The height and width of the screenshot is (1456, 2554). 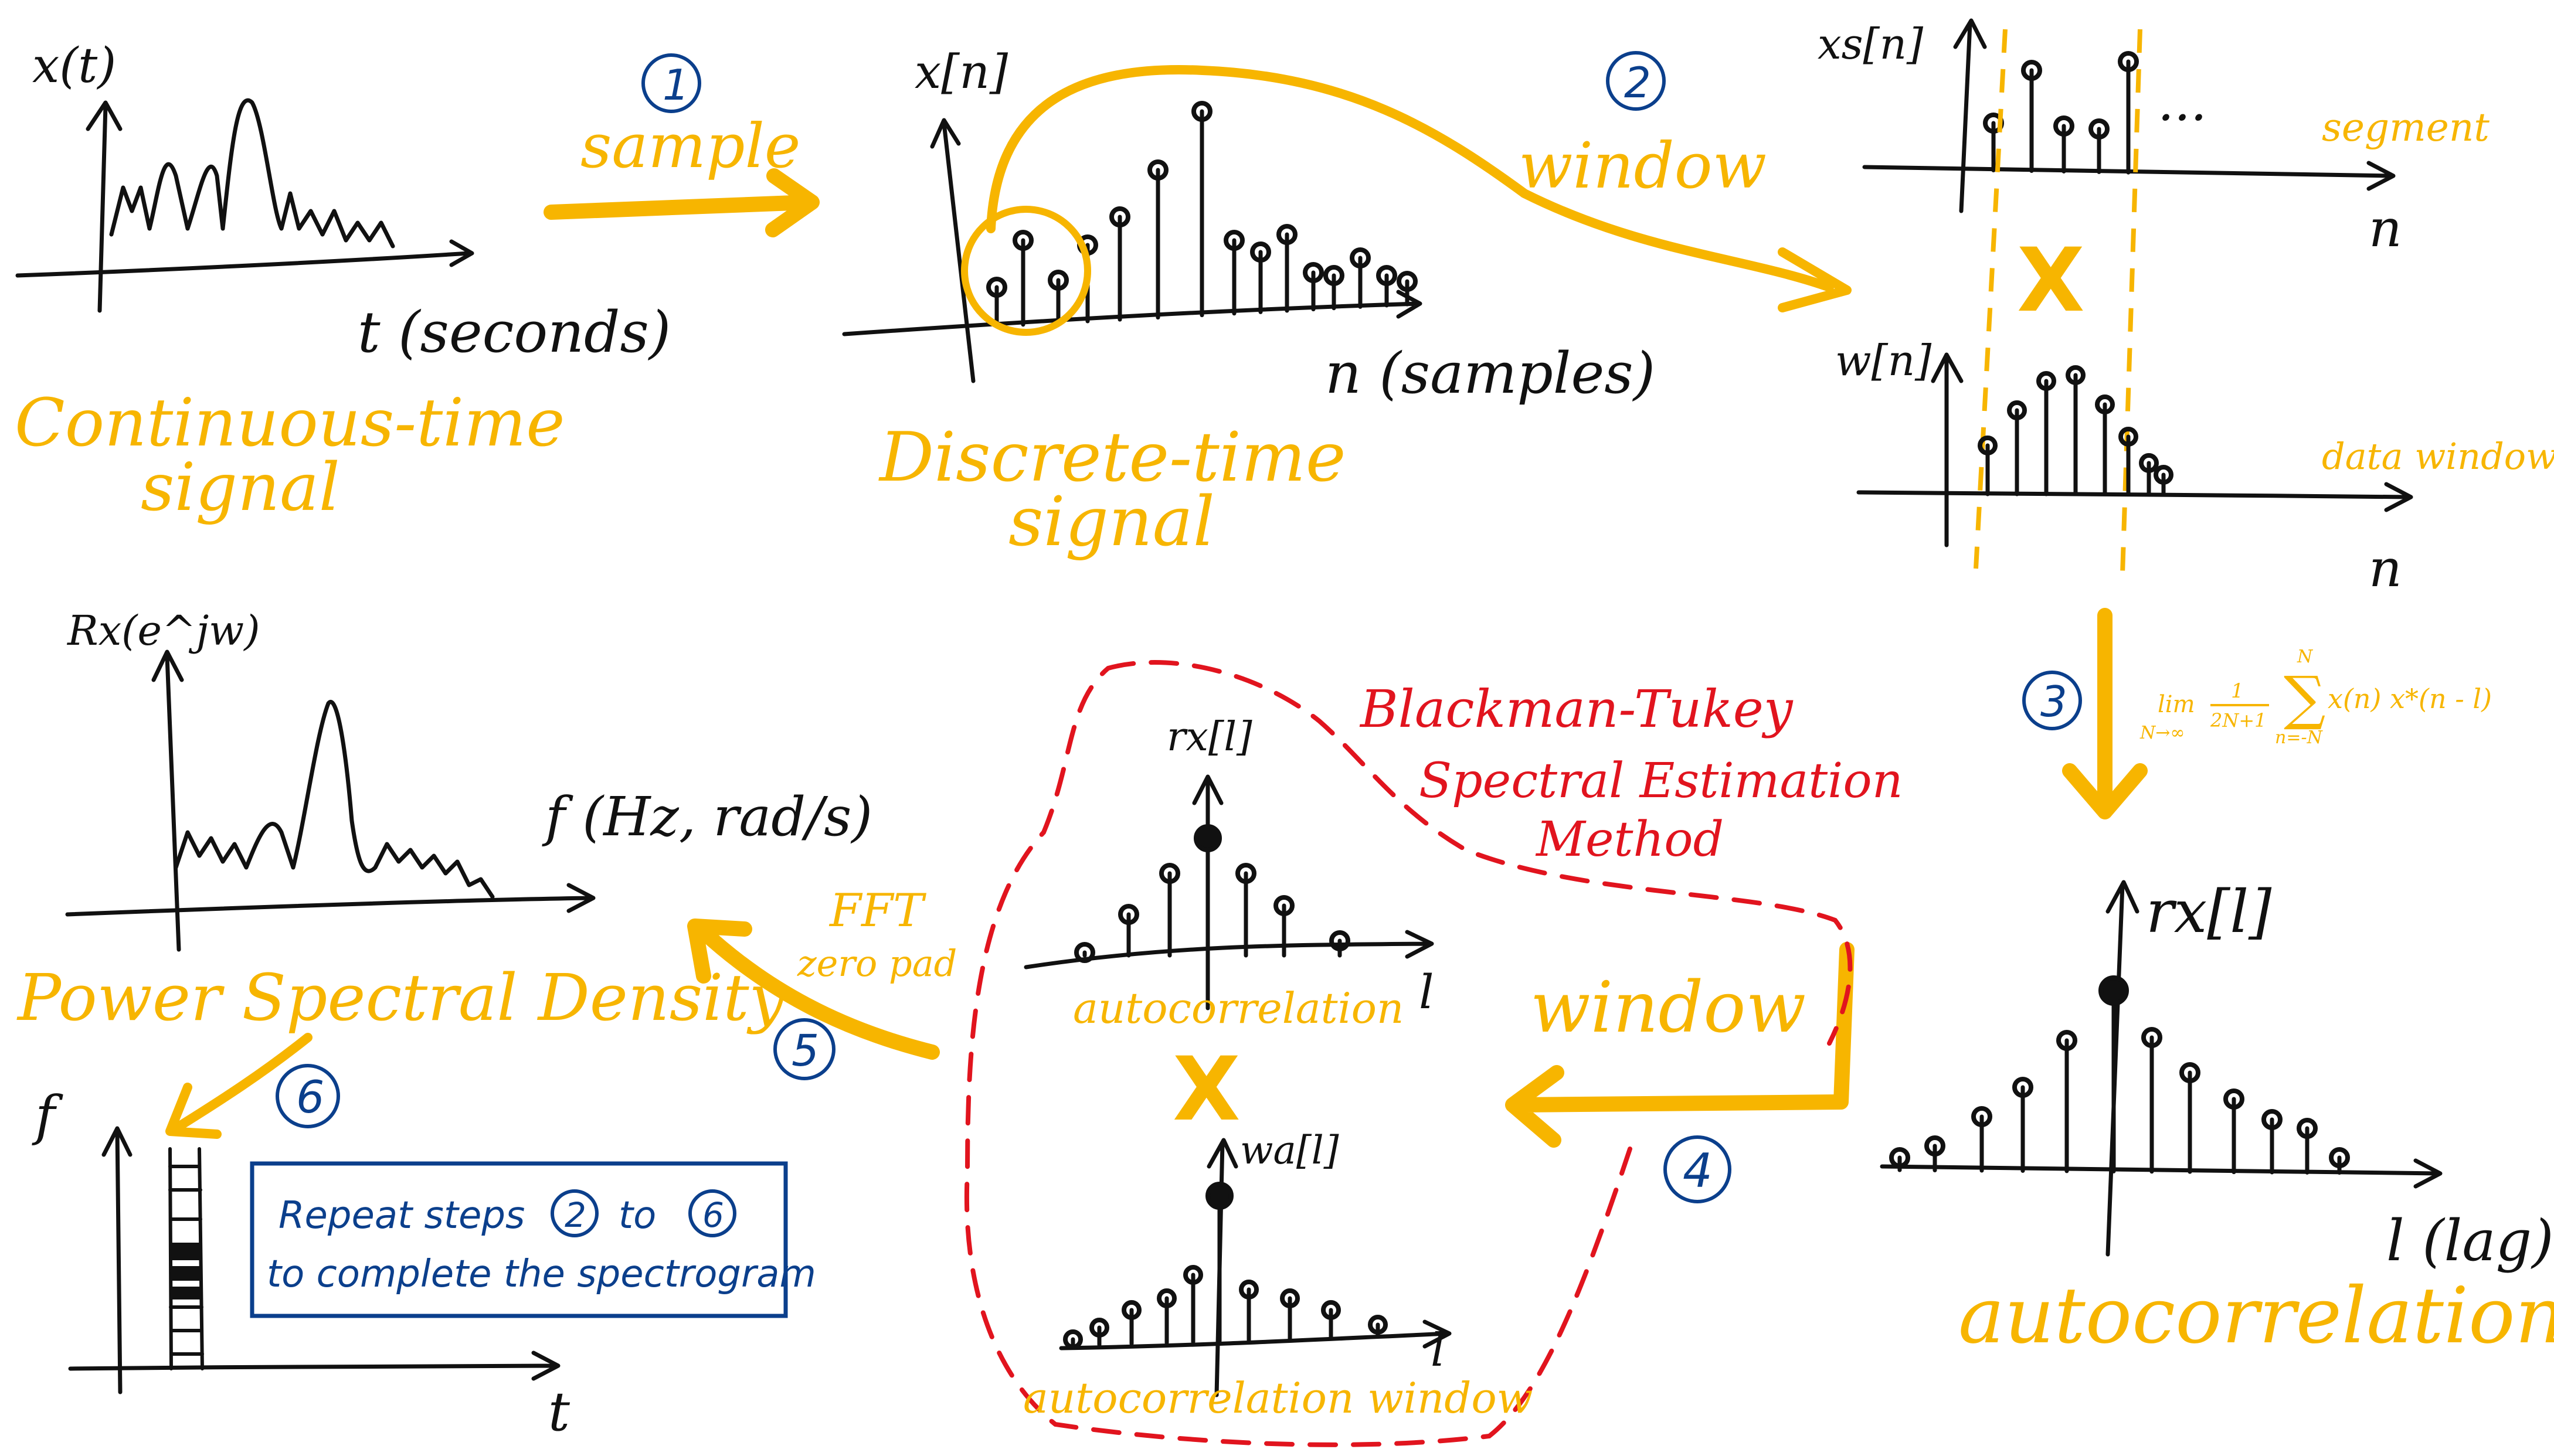 I want to click on method-bottom-x-axis, so click(x=1255, y=1335).